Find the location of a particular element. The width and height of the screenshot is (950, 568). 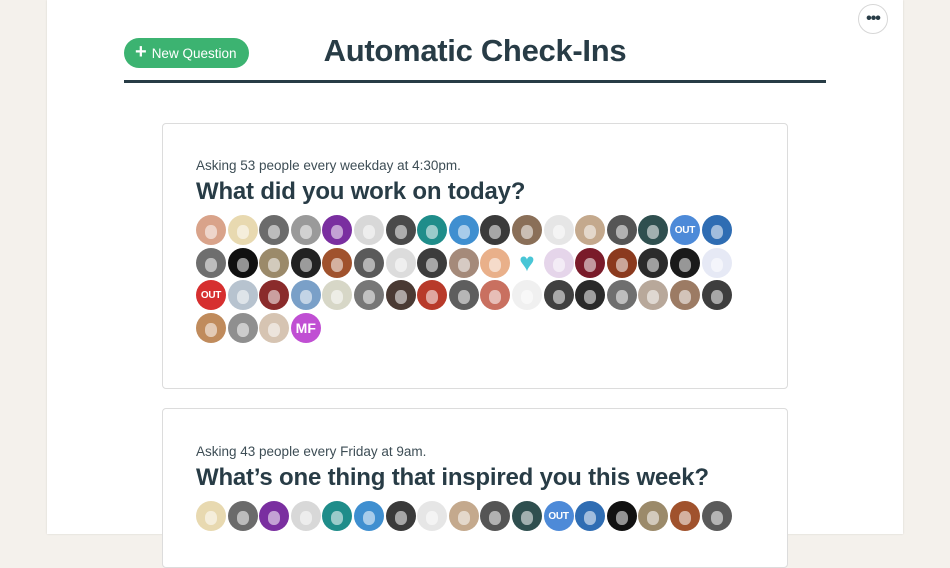

initials-avatar: MF is located at coordinates (305, 327).